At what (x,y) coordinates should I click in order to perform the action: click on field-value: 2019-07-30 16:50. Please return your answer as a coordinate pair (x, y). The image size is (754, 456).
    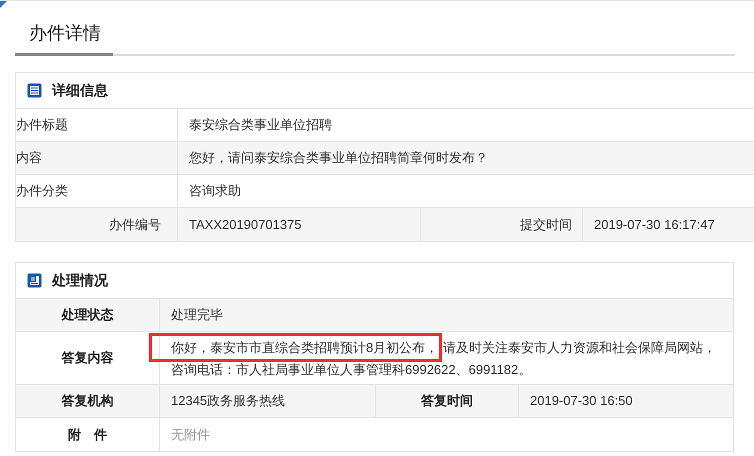
    Looking at the image, I should click on (581, 401).